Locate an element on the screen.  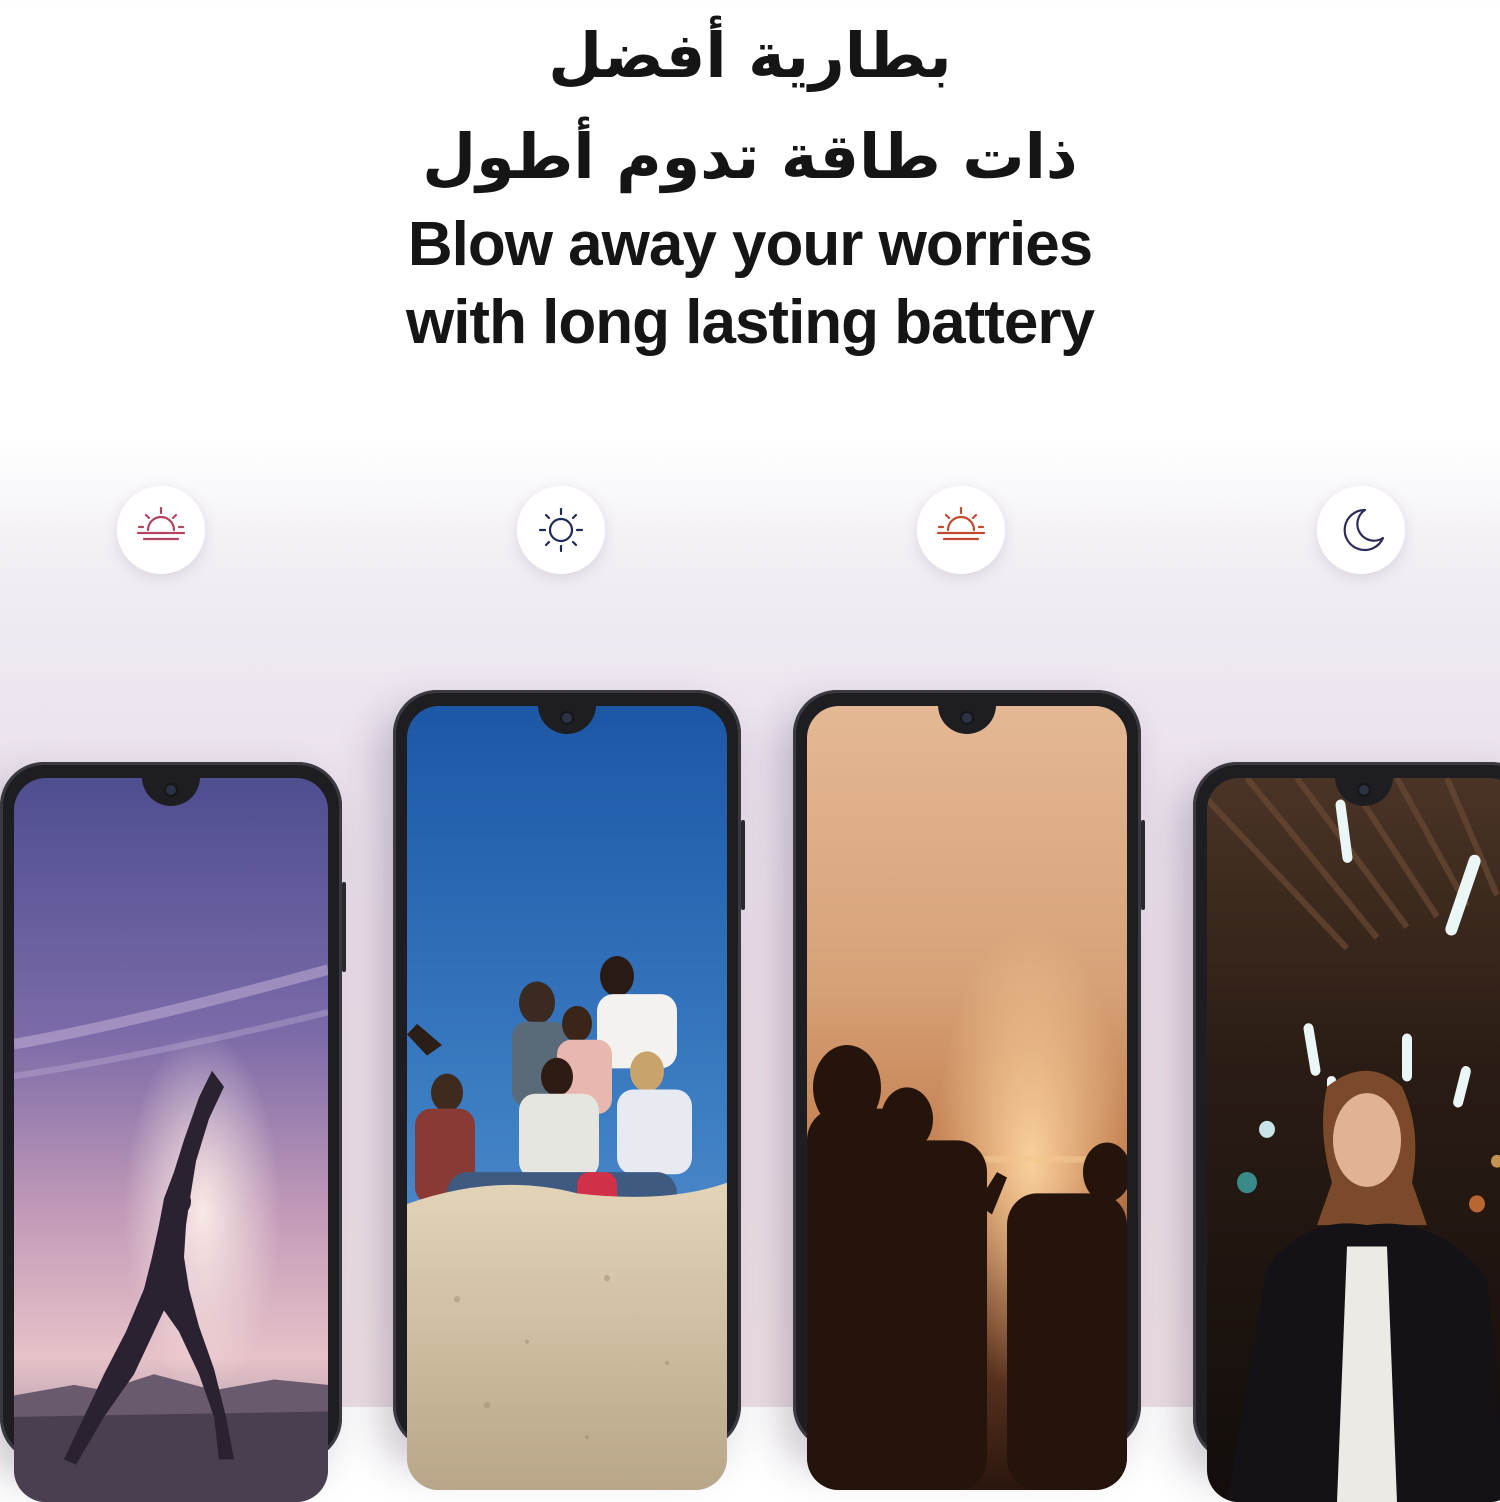
sun-icon is located at coordinates (561, 530).